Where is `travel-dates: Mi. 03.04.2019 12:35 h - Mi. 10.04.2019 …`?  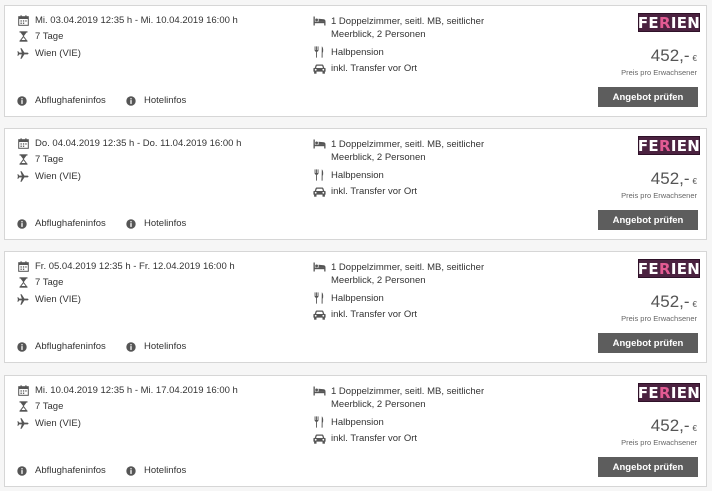
travel-dates: Mi. 03.04.2019 12:35 h - Mi. 10.04.2019 … is located at coordinates (136, 20).